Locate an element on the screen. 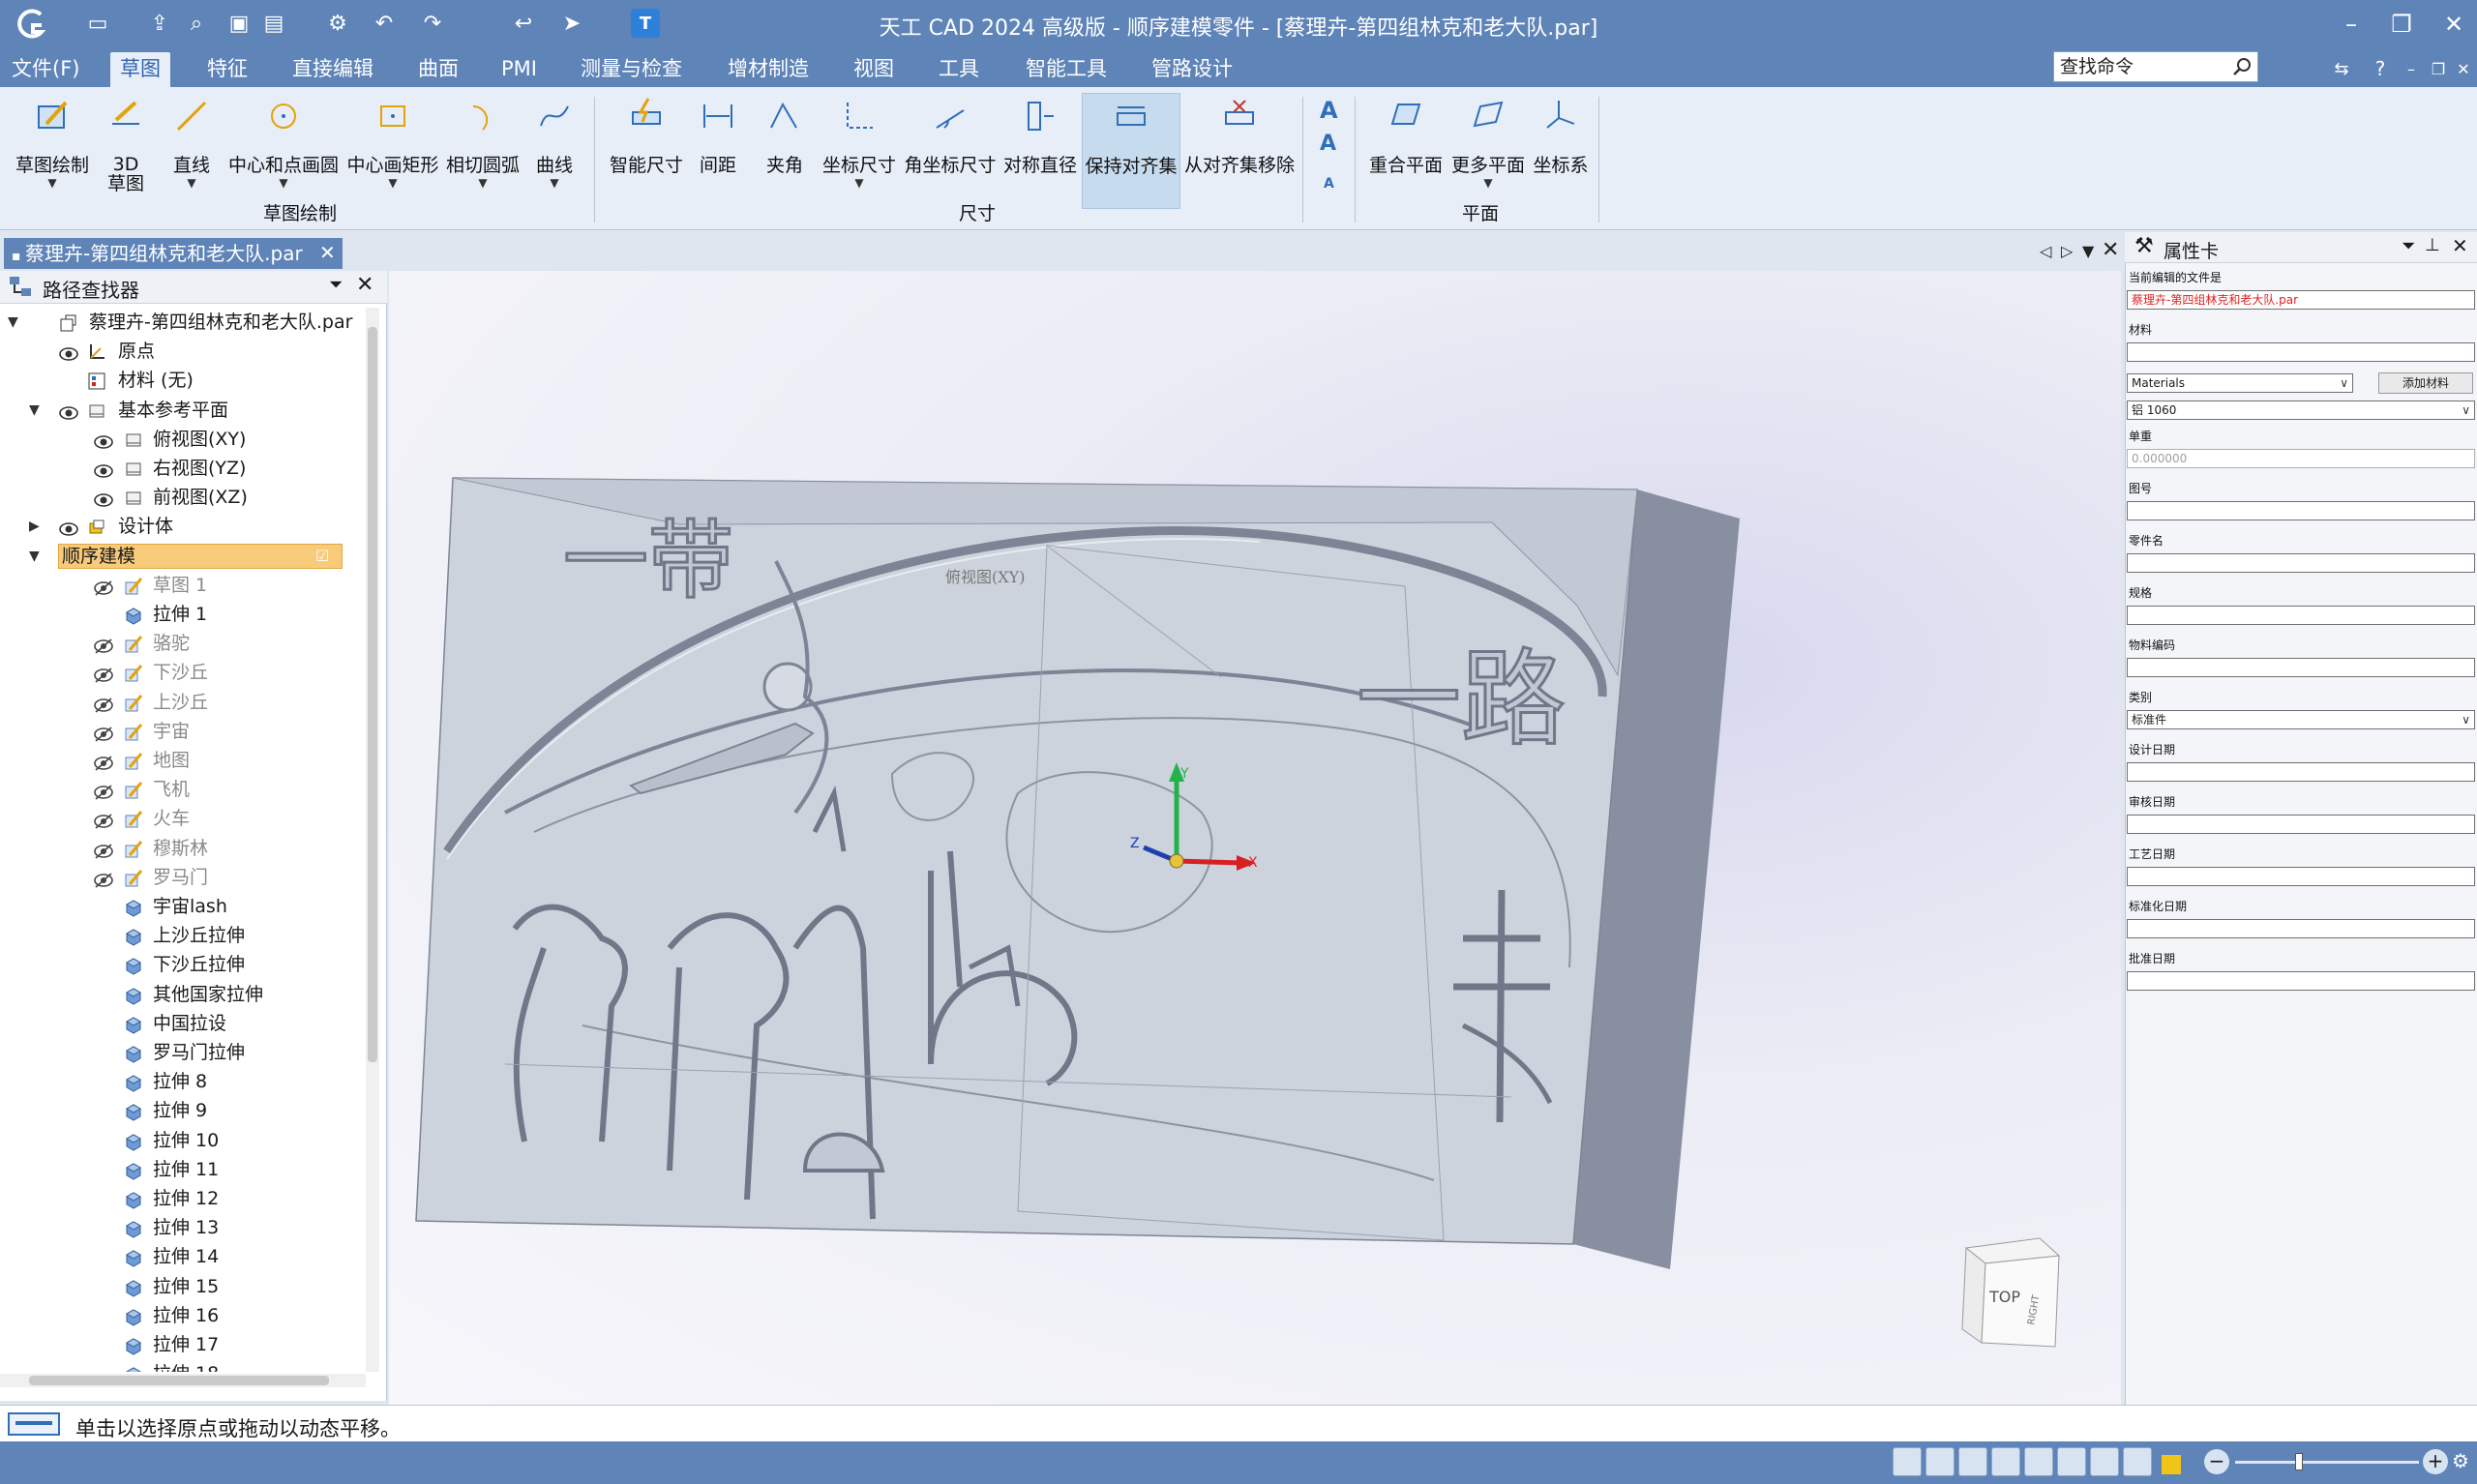 The image size is (2477, 1484). tree-item: 罗马门 is located at coordinates (182, 877).